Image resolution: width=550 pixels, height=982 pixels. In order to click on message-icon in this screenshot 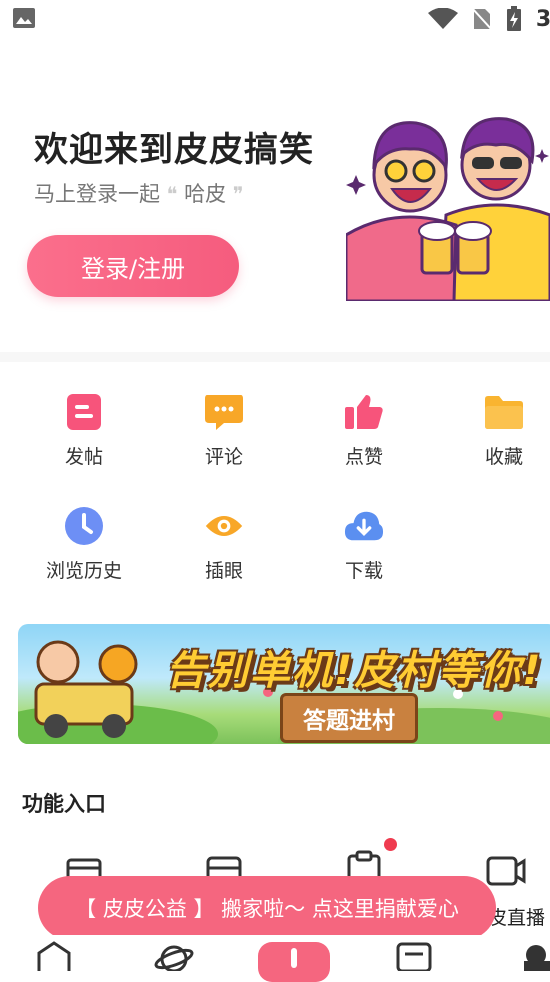, I will do `click(414, 956)`.